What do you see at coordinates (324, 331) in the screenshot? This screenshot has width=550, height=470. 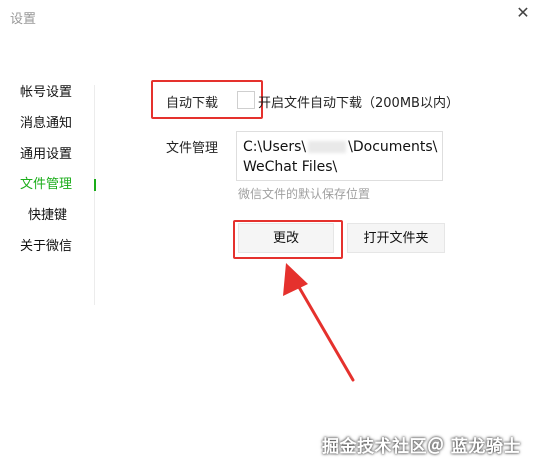 I see `annotation-arrow-shaft` at bounding box center [324, 331].